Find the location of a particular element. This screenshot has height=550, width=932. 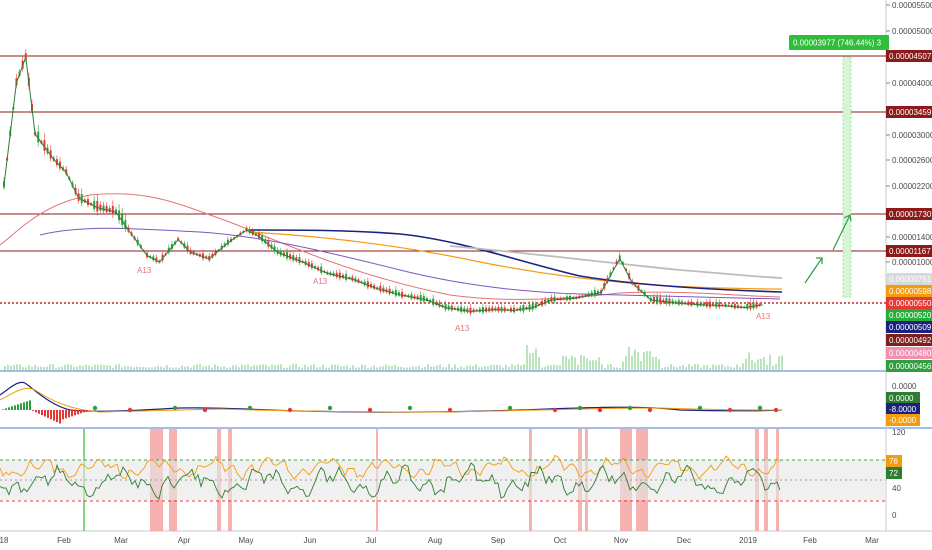

price-tag: 0.00000598 is located at coordinates (909, 291).